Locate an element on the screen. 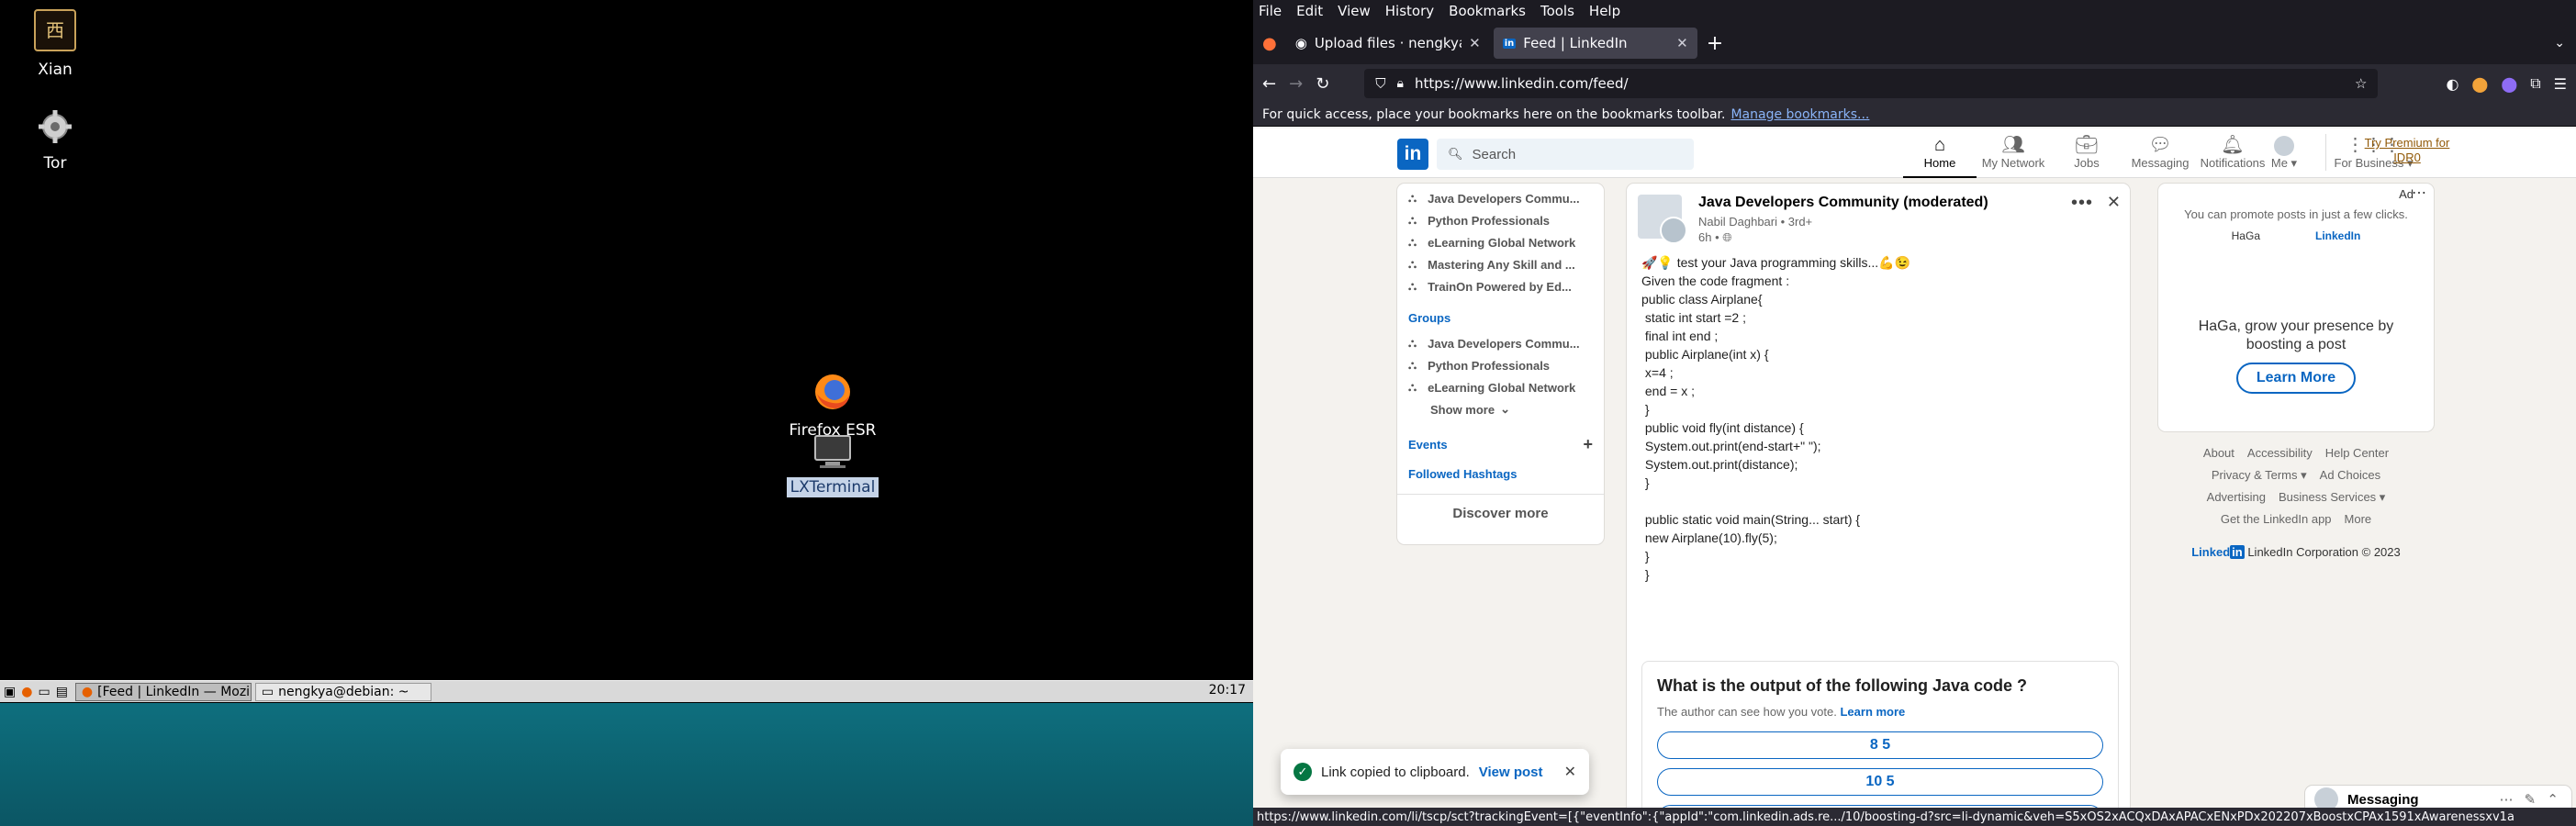 The image size is (2576, 826). bookmark-star-icon: ☆ is located at coordinates (2361, 83).